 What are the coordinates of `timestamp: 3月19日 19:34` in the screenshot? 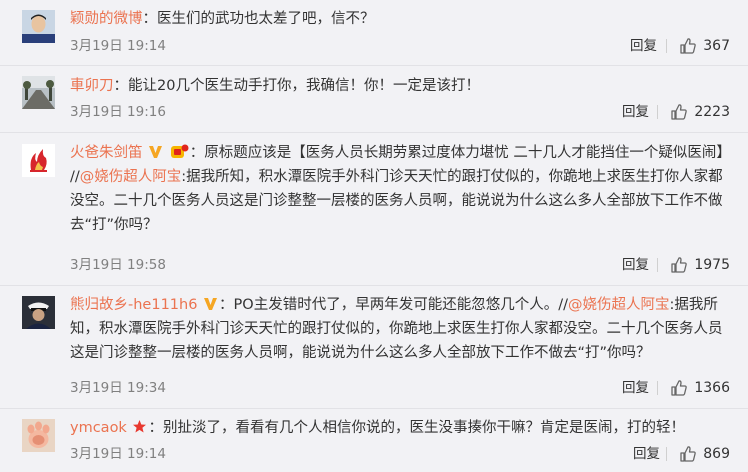 It's located at (118, 388).